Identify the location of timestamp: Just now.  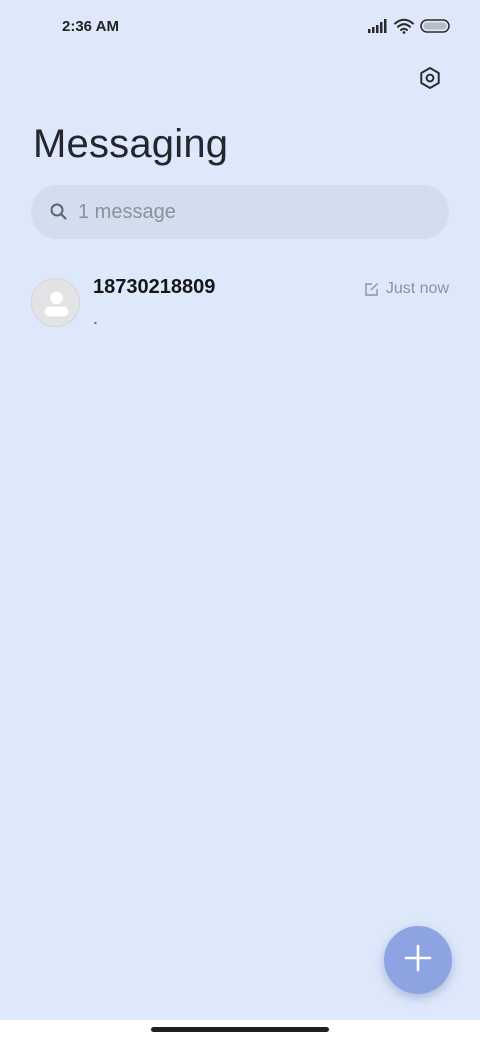
(417, 288).